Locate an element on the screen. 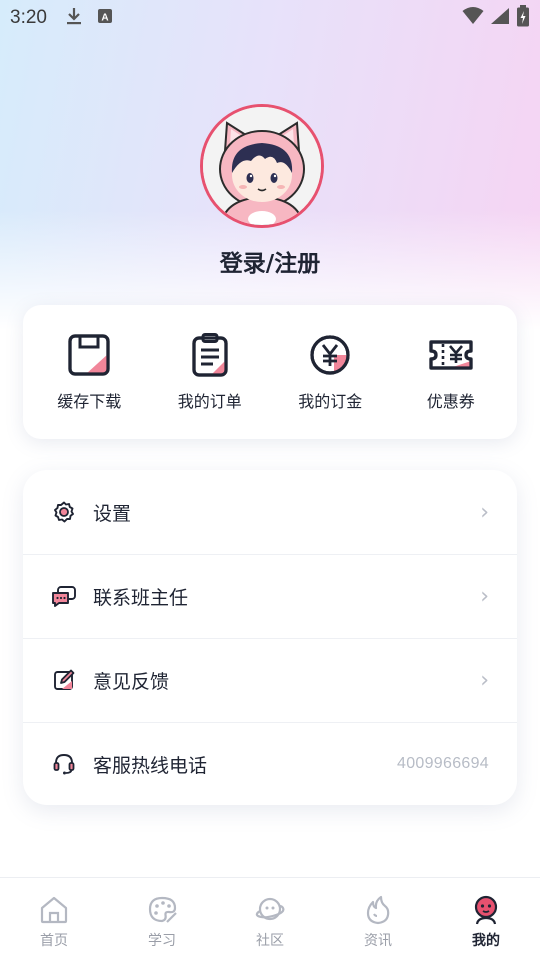 The image size is (540, 960). menu-item-hotline: 客服热线电话 4009966694 is located at coordinates (270, 764).